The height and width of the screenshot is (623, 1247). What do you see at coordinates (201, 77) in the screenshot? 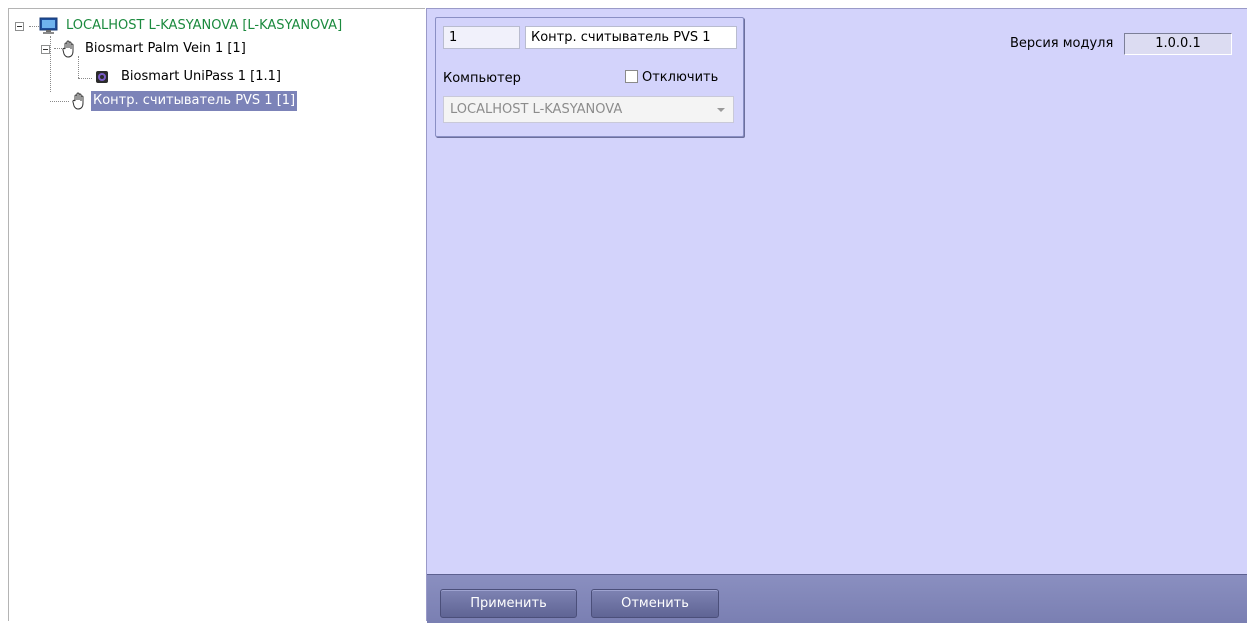
I see `tree-node-label: Biosmart UniPass 1 [1.1]` at bounding box center [201, 77].